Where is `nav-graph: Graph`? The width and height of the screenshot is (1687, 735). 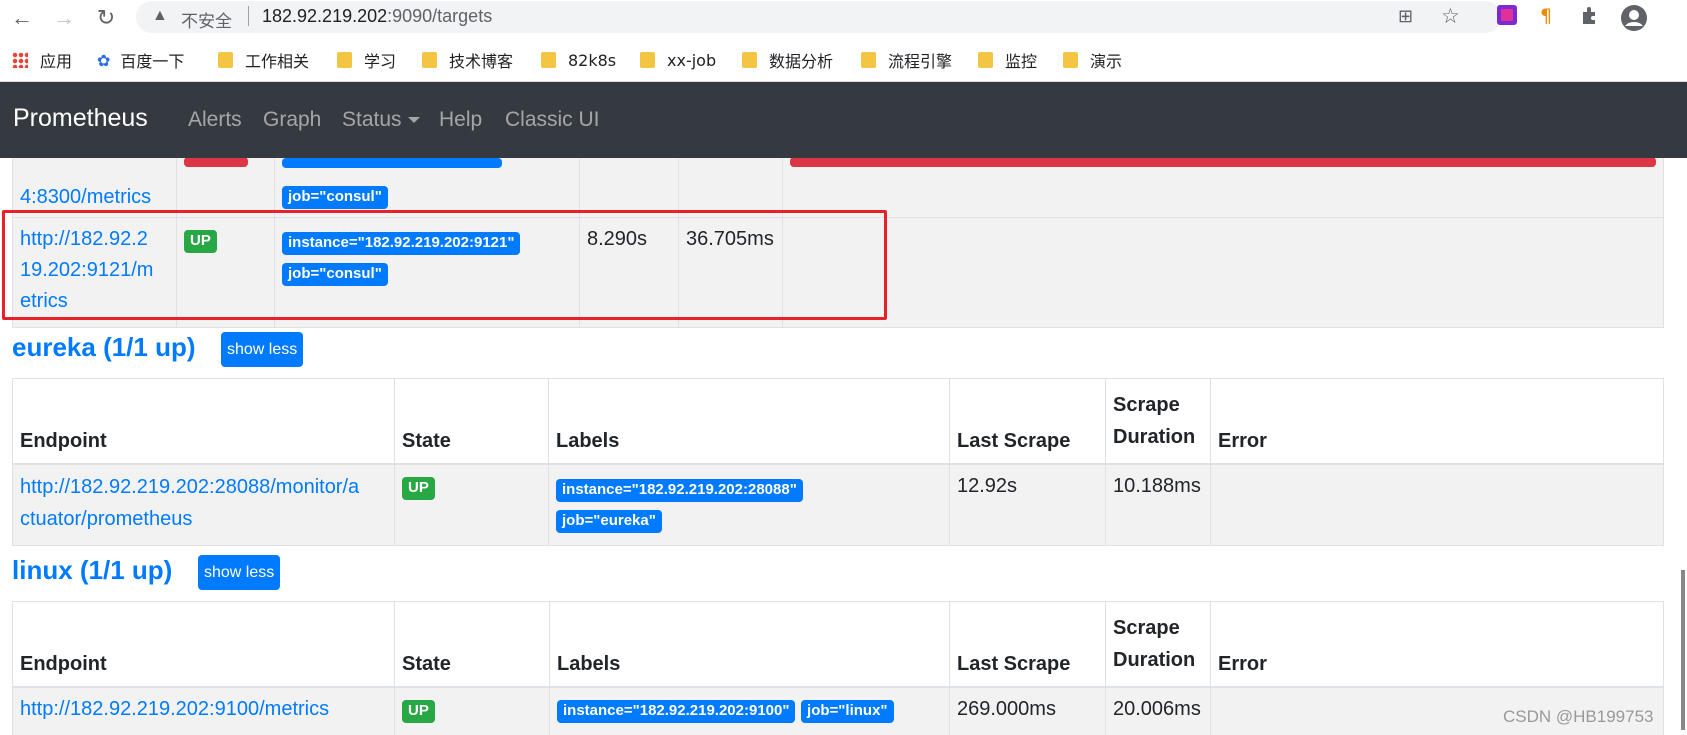
nav-graph: Graph is located at coordinates (292, 120).